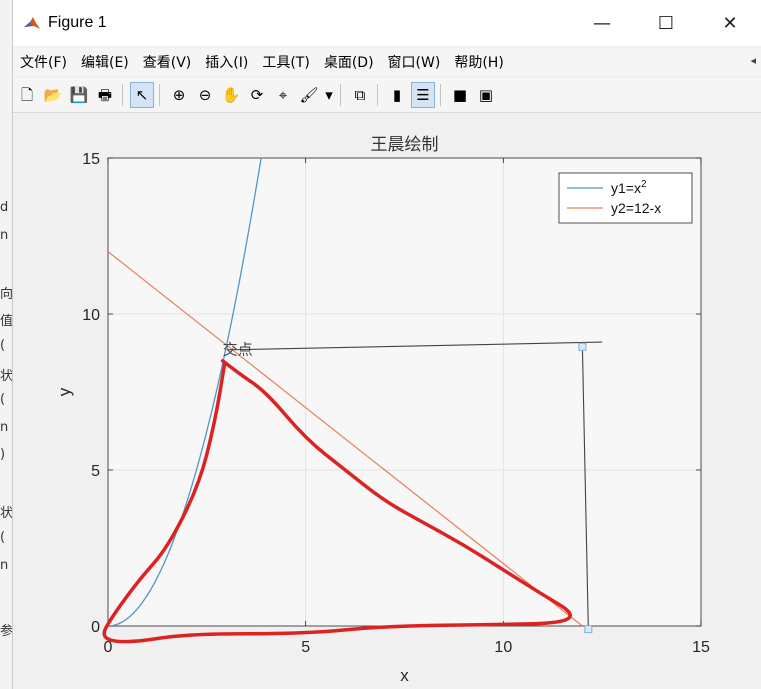 The height and width of the screenshot is (689, 761). Describe the element at coordinates (397, 95) in the screenshot. I see `colorbar-icon: ▮` at that location.